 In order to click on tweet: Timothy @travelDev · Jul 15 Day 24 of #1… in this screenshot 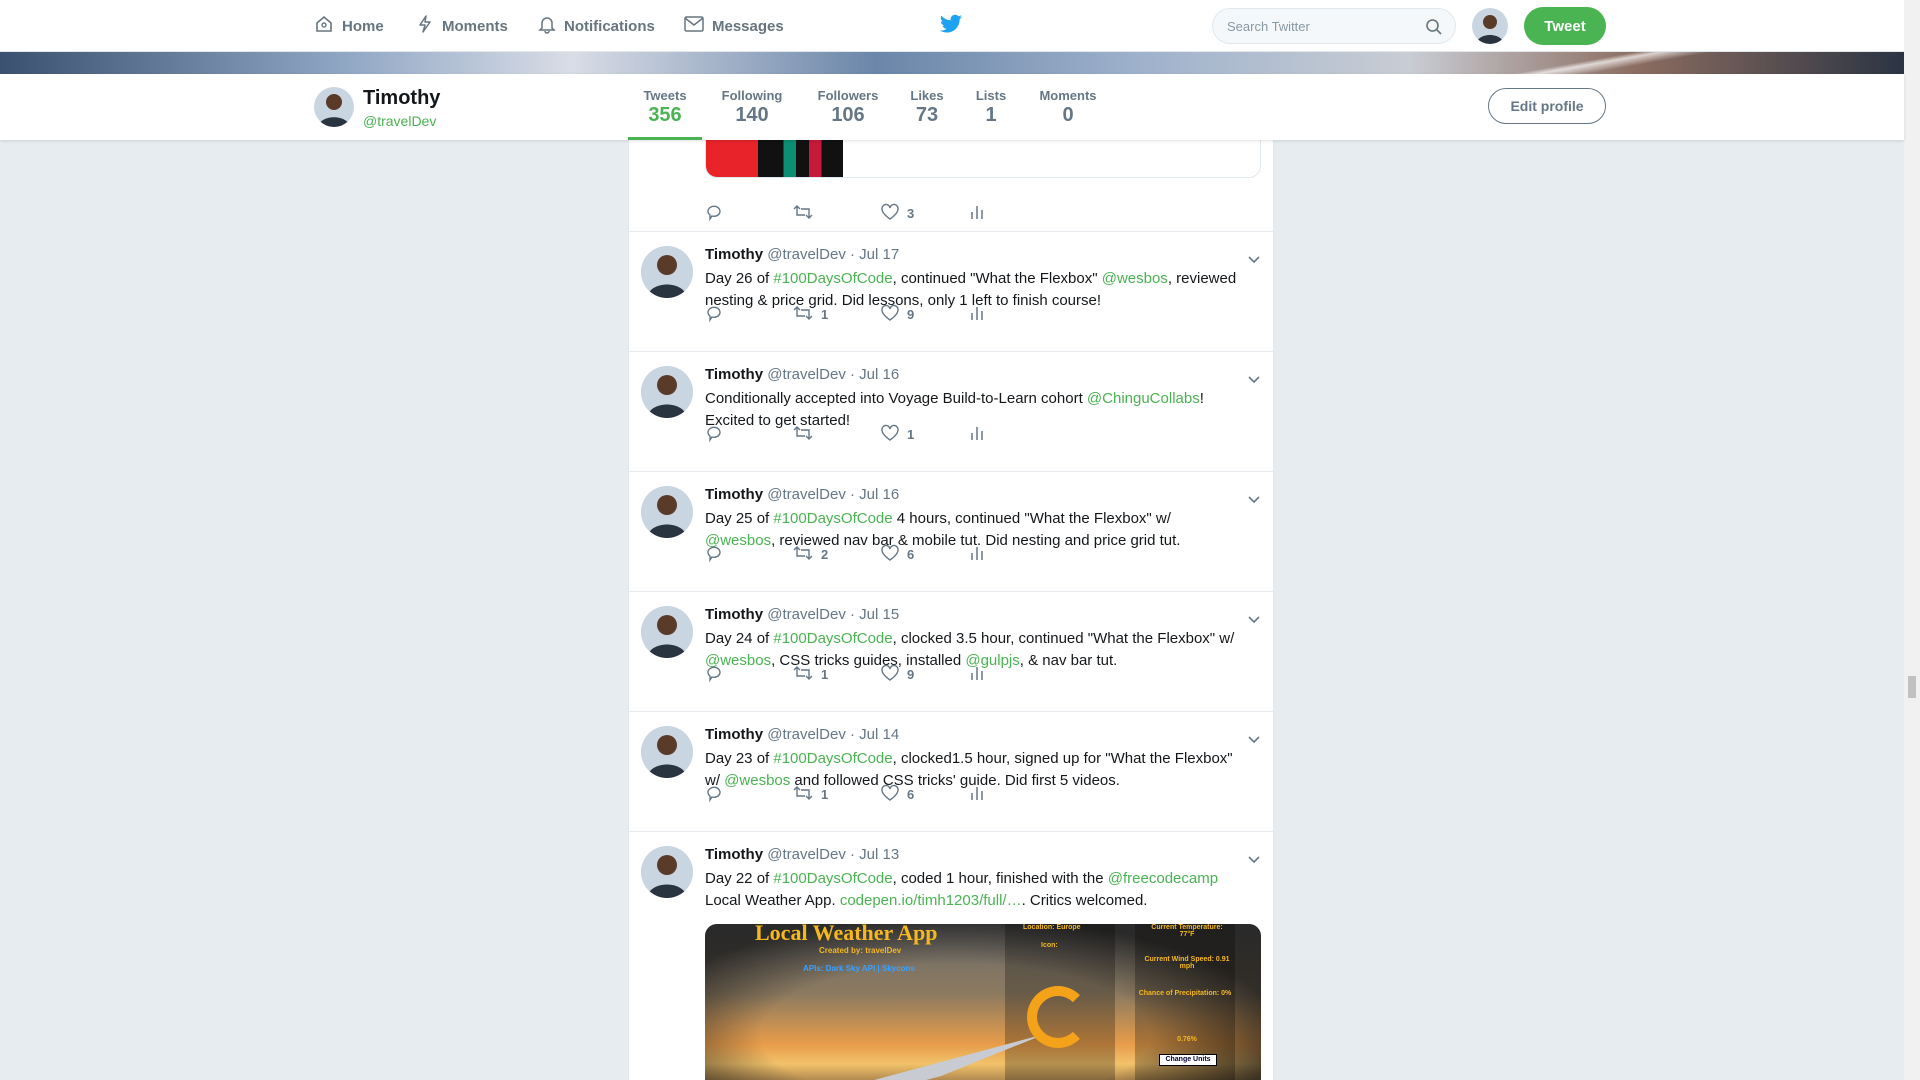, I will do `click(951, 652)`.